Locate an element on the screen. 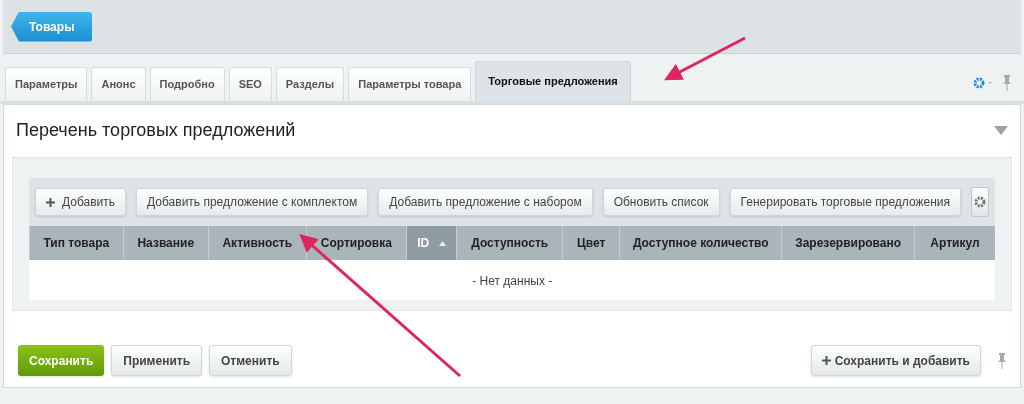 The height and width of the screenshot is (404, 1024). column-header: Тип товара is located at coordinates (76, 243).